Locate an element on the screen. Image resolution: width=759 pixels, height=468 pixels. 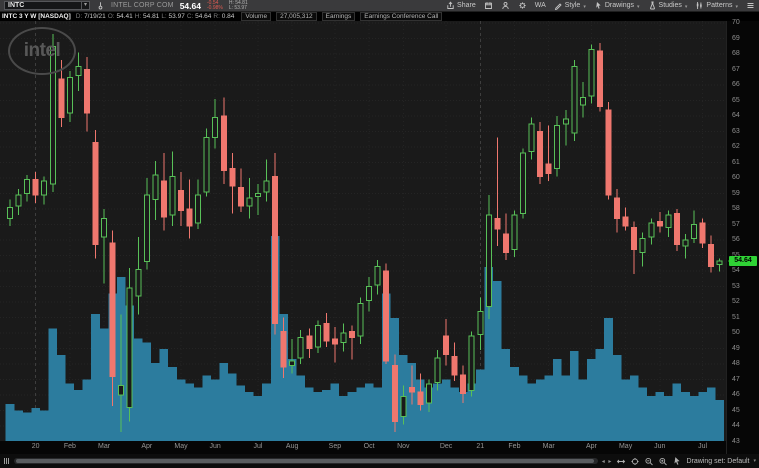
symbol-input: INTC ▾ is located at coordinates (47, 5).